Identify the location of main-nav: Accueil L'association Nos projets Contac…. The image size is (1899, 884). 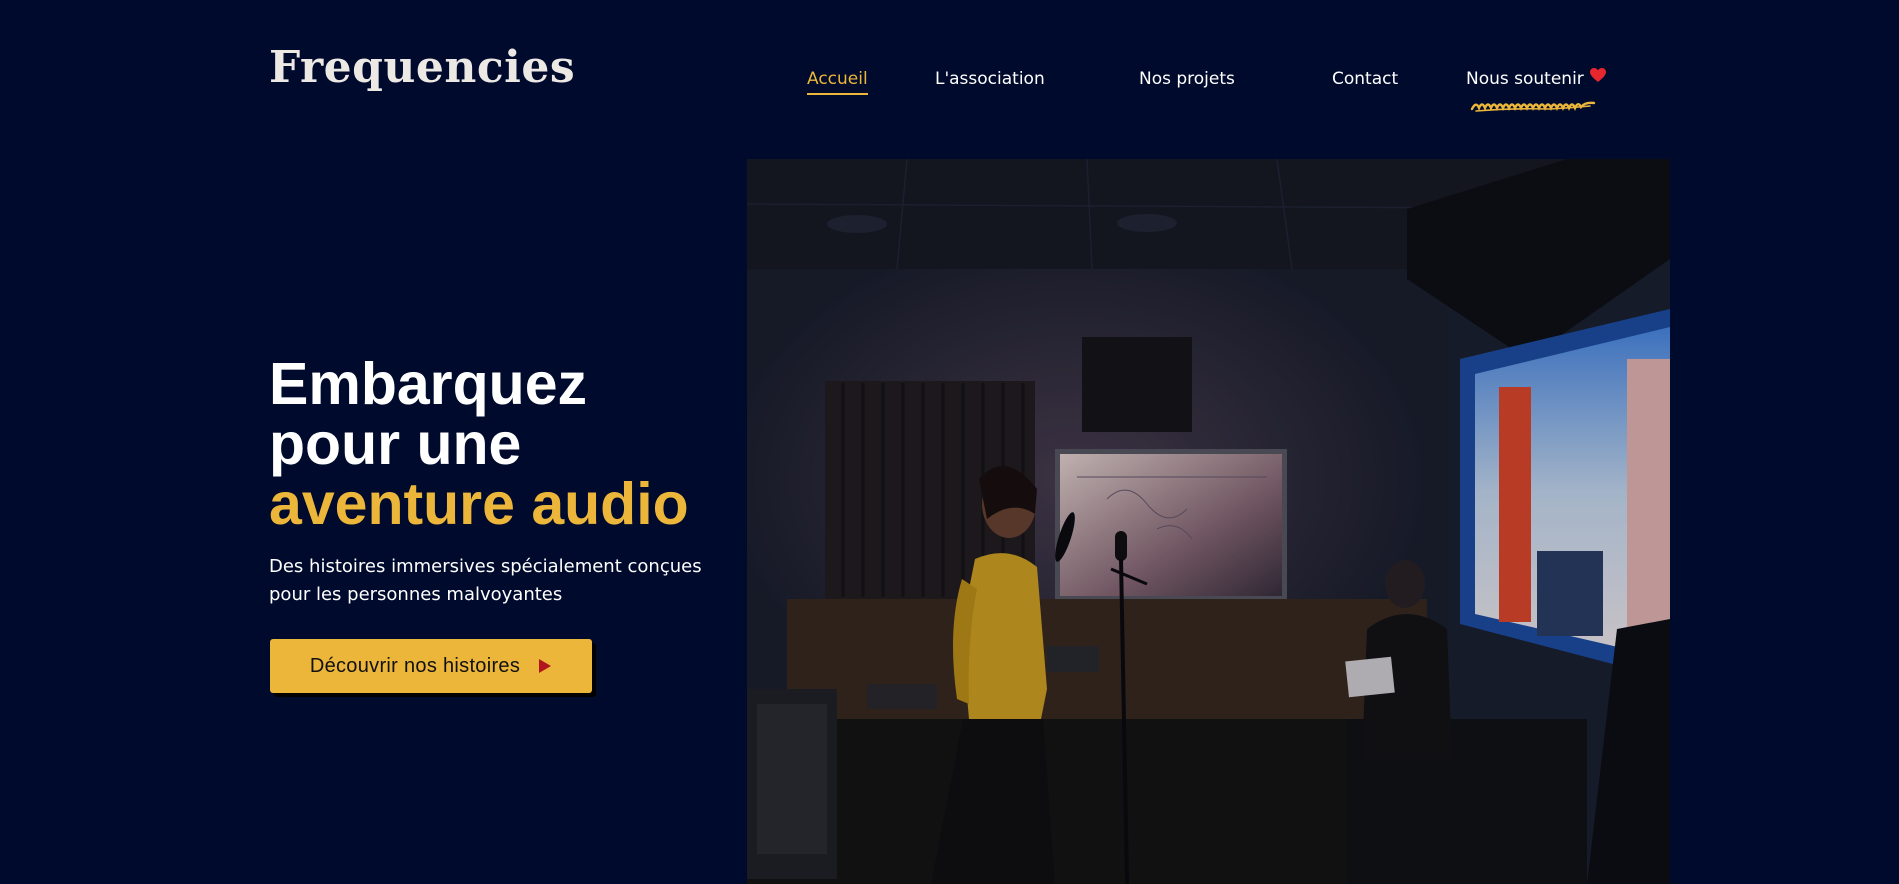
(949, 60).